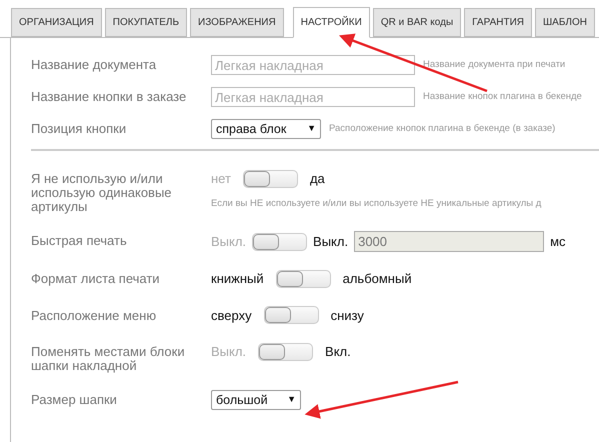 The image size is (599, 442). Describe the element at coordinates (317, 179) in the screenshot. I see `toggle-label: да` at that location.